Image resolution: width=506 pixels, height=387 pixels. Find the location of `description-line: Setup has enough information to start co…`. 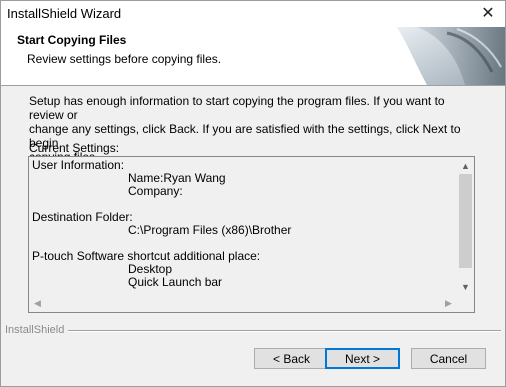

description-line: Setup has enough information to start co… is located at coordinates (237, 108).